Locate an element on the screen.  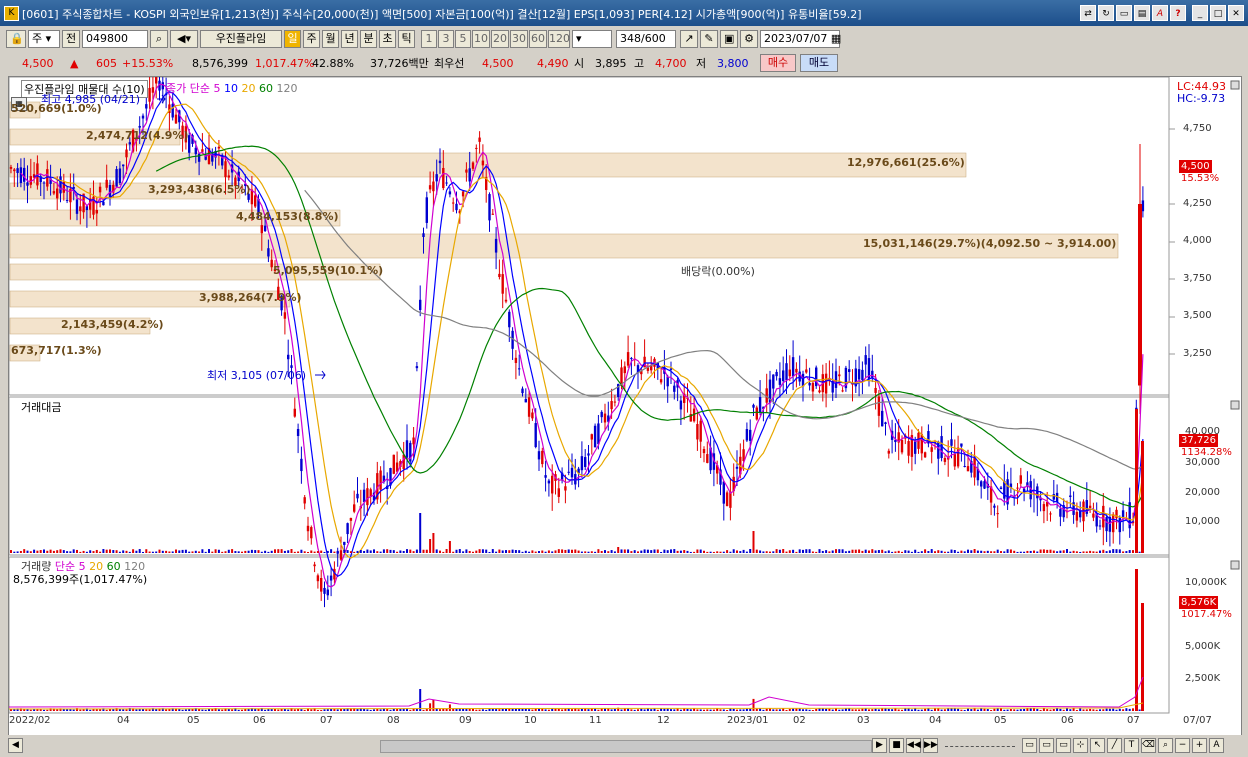
cursor-icon: ↖ is located at coordinates (1097, 745).